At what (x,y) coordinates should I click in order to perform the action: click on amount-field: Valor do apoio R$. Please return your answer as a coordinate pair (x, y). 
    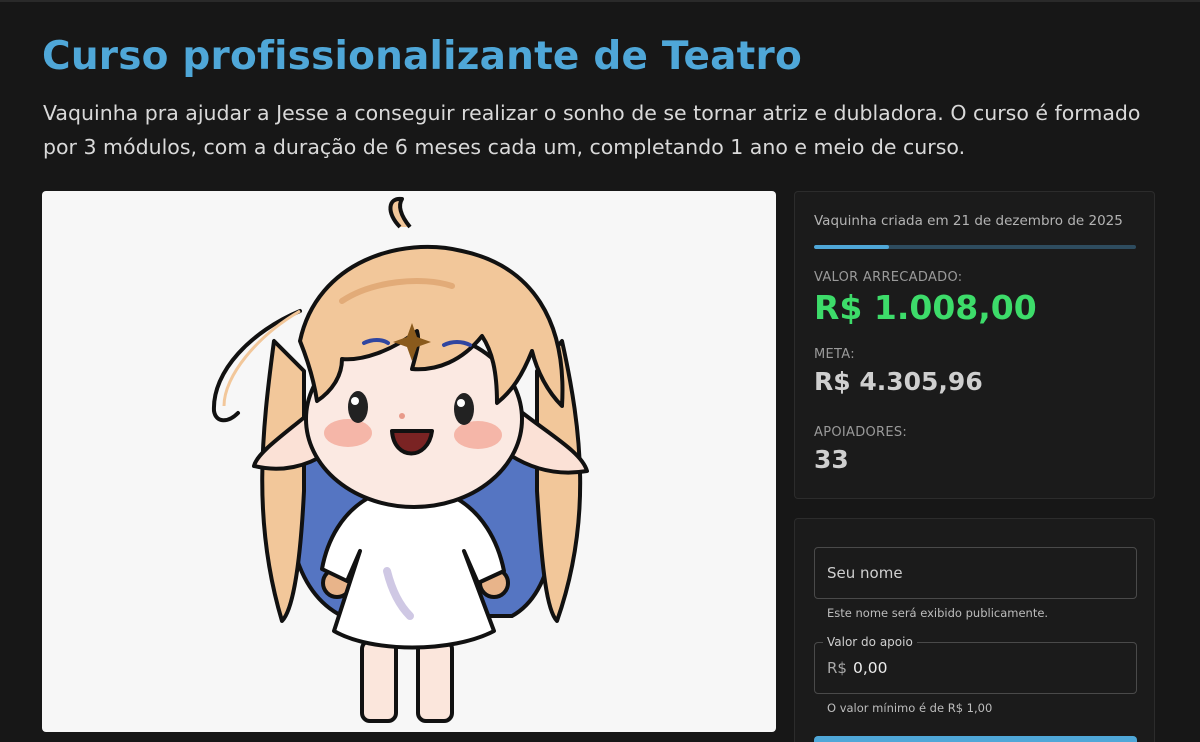
    Looking at the image, I should click on (975, 664).